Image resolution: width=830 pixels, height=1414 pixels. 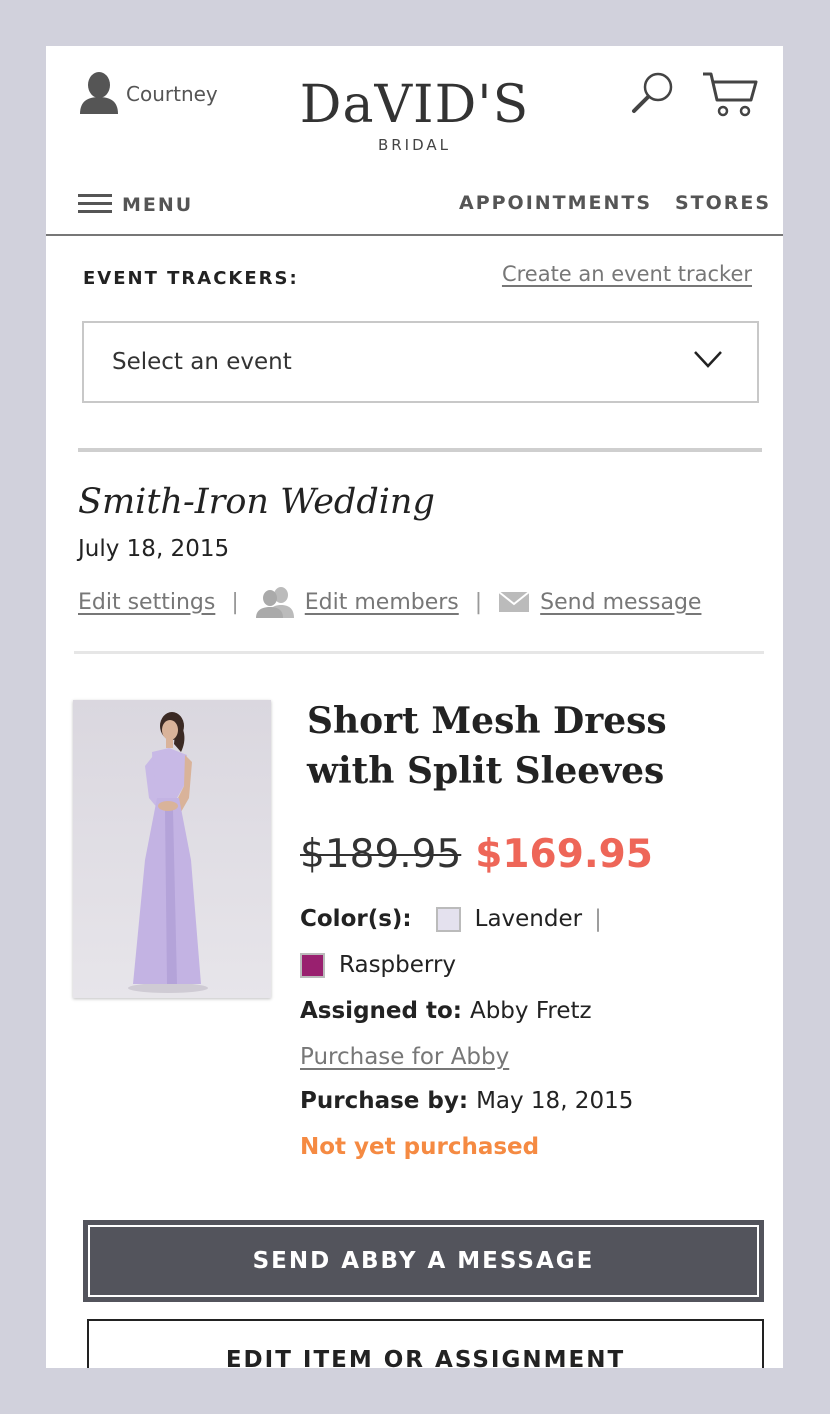 What do you see at coordinates (381, 1011) in the screenshot?
I see `assigned-label: Assigned to:` at bounding box center [381, 1011].